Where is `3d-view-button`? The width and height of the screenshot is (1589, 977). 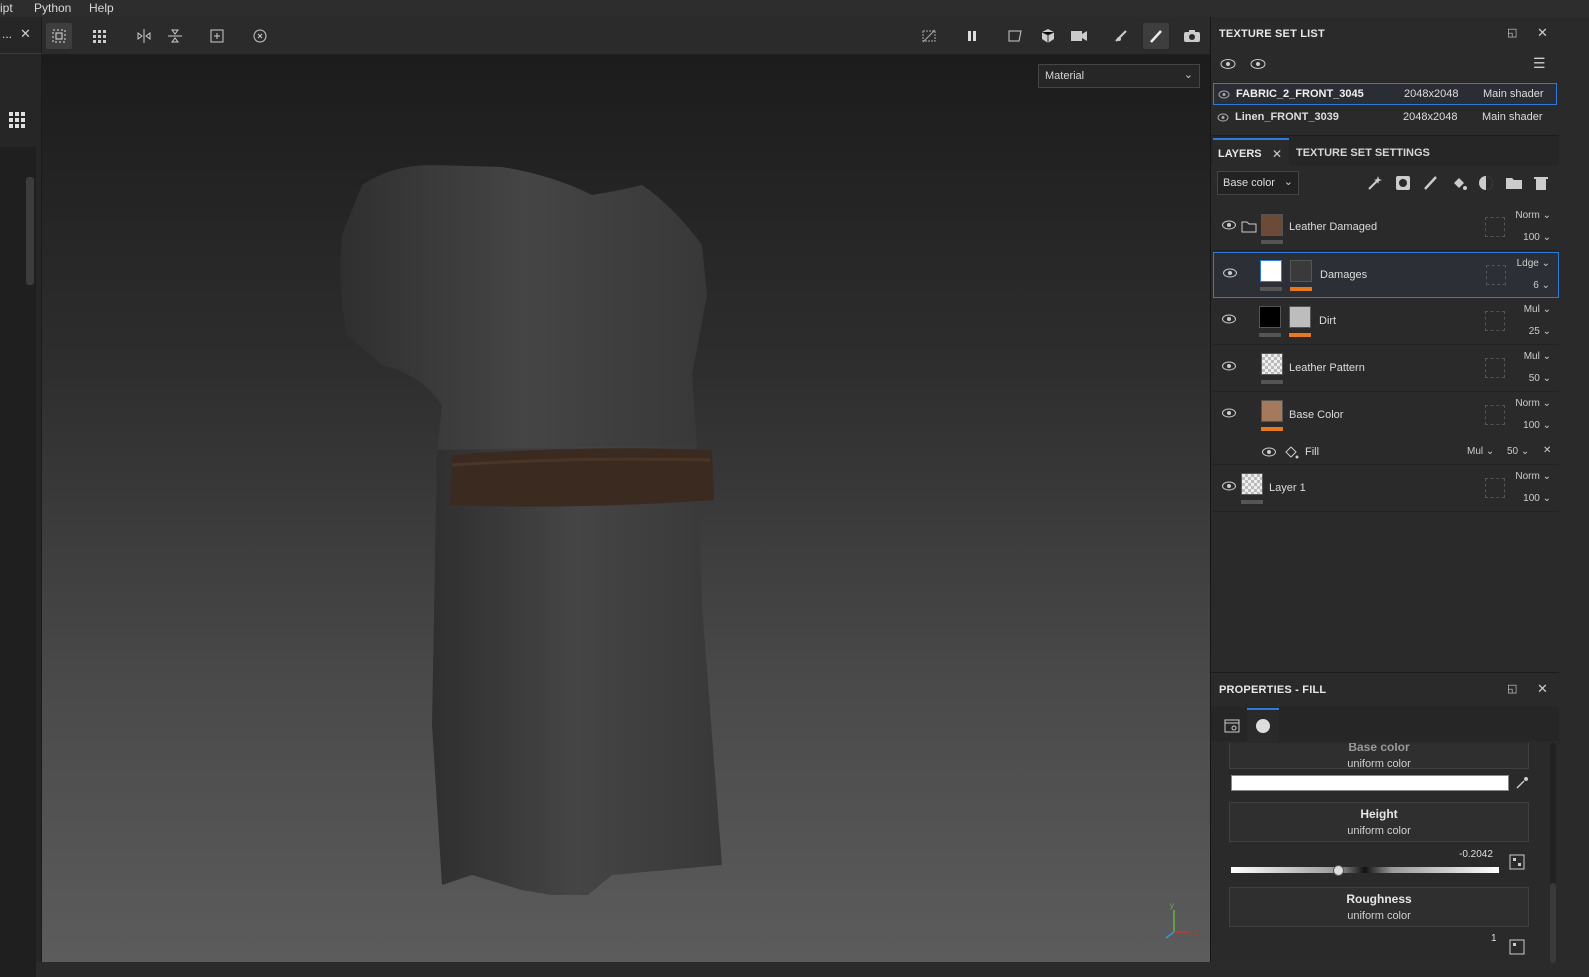
3d-view-button is located at coordinates (1048, 36).